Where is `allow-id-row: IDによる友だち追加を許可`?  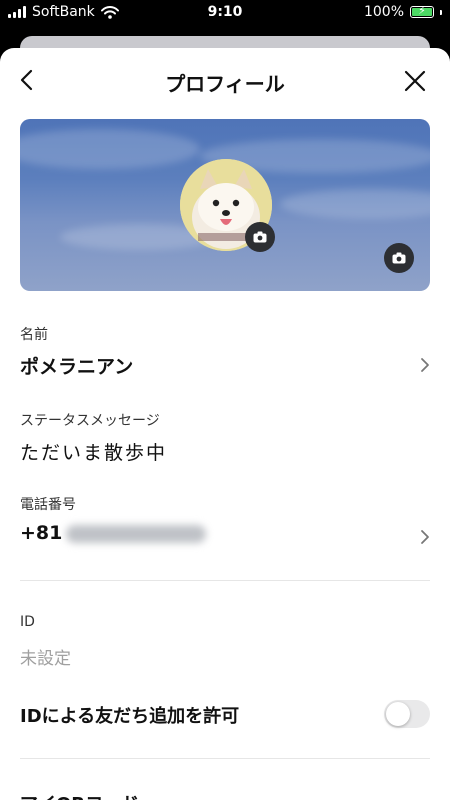 allow-id-row: IDによる友だち追加を許可 is located at coordinates (225, 716).